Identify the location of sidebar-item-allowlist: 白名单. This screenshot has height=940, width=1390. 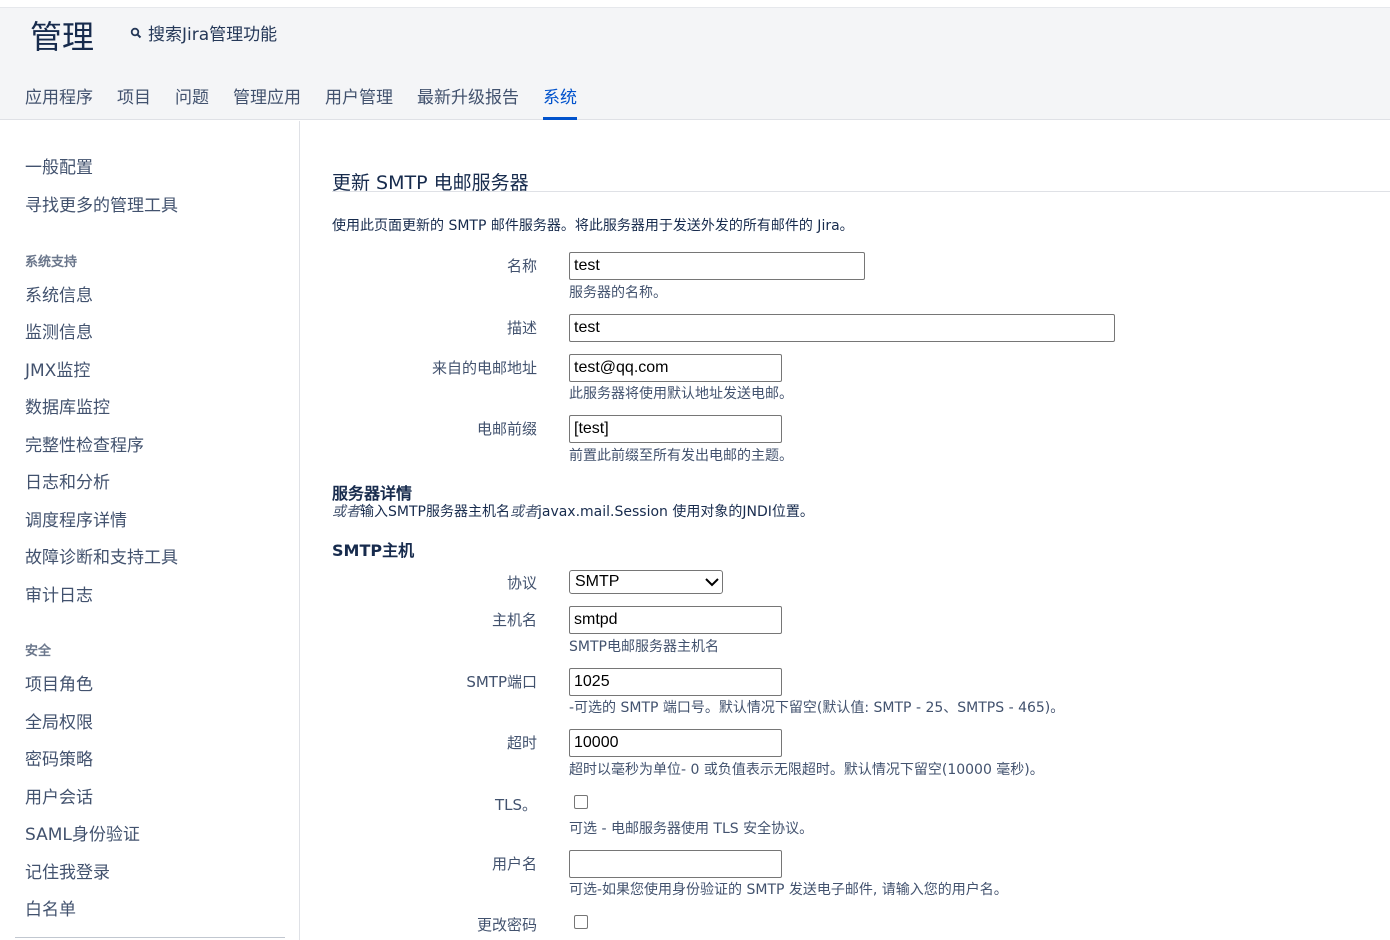
(50, 907).